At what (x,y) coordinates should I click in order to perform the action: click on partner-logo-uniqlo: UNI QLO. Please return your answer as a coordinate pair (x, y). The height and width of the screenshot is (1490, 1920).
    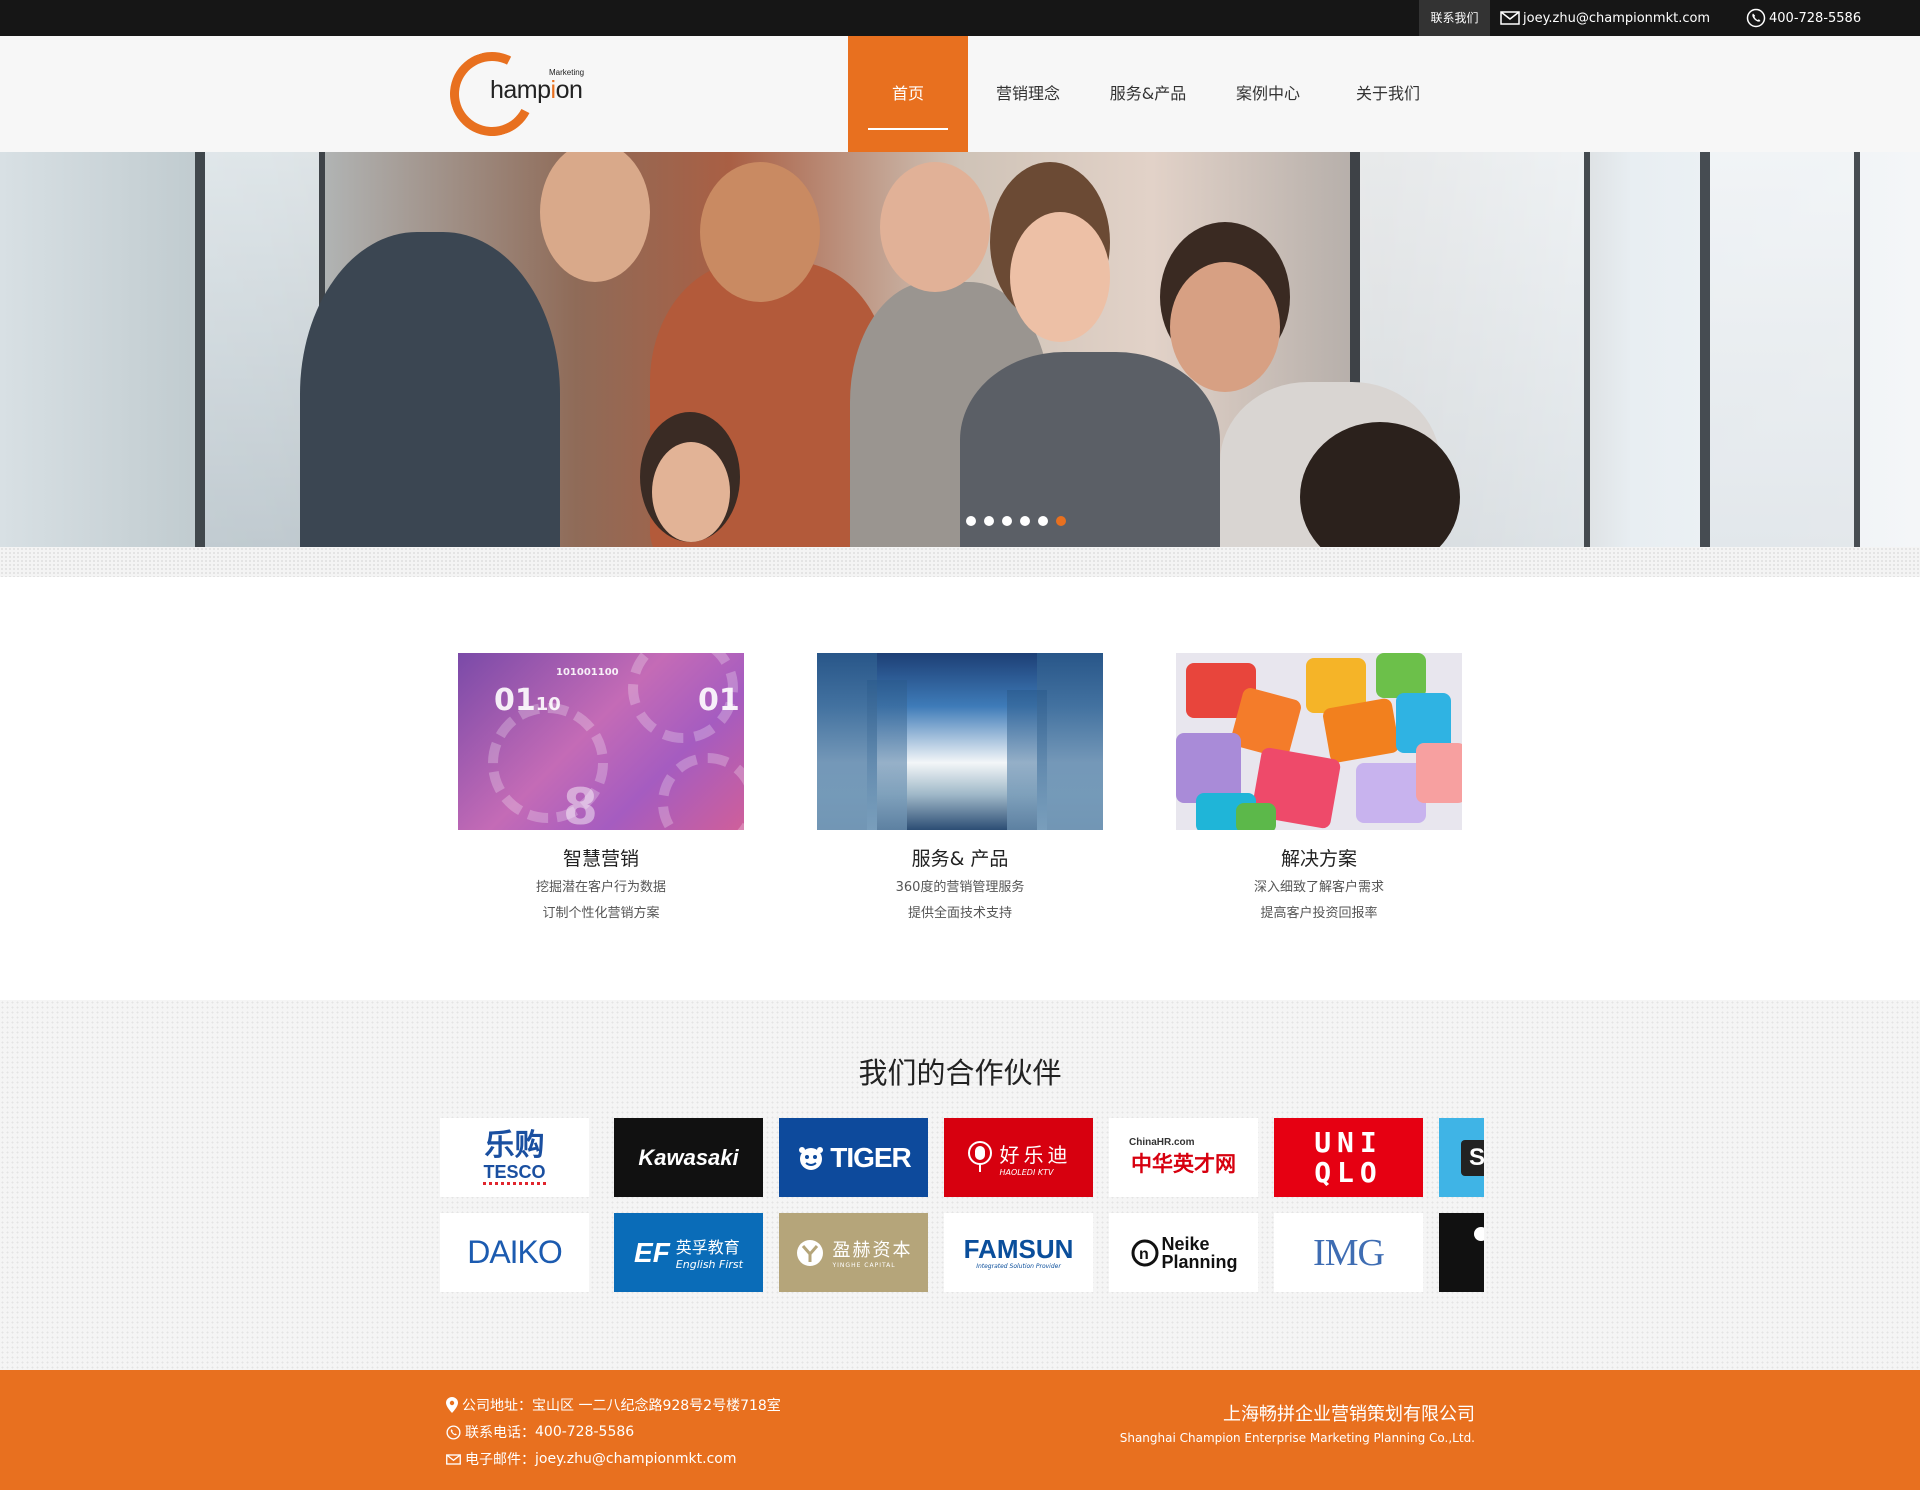
    Looking at the image, I should click on (1348, 1157).